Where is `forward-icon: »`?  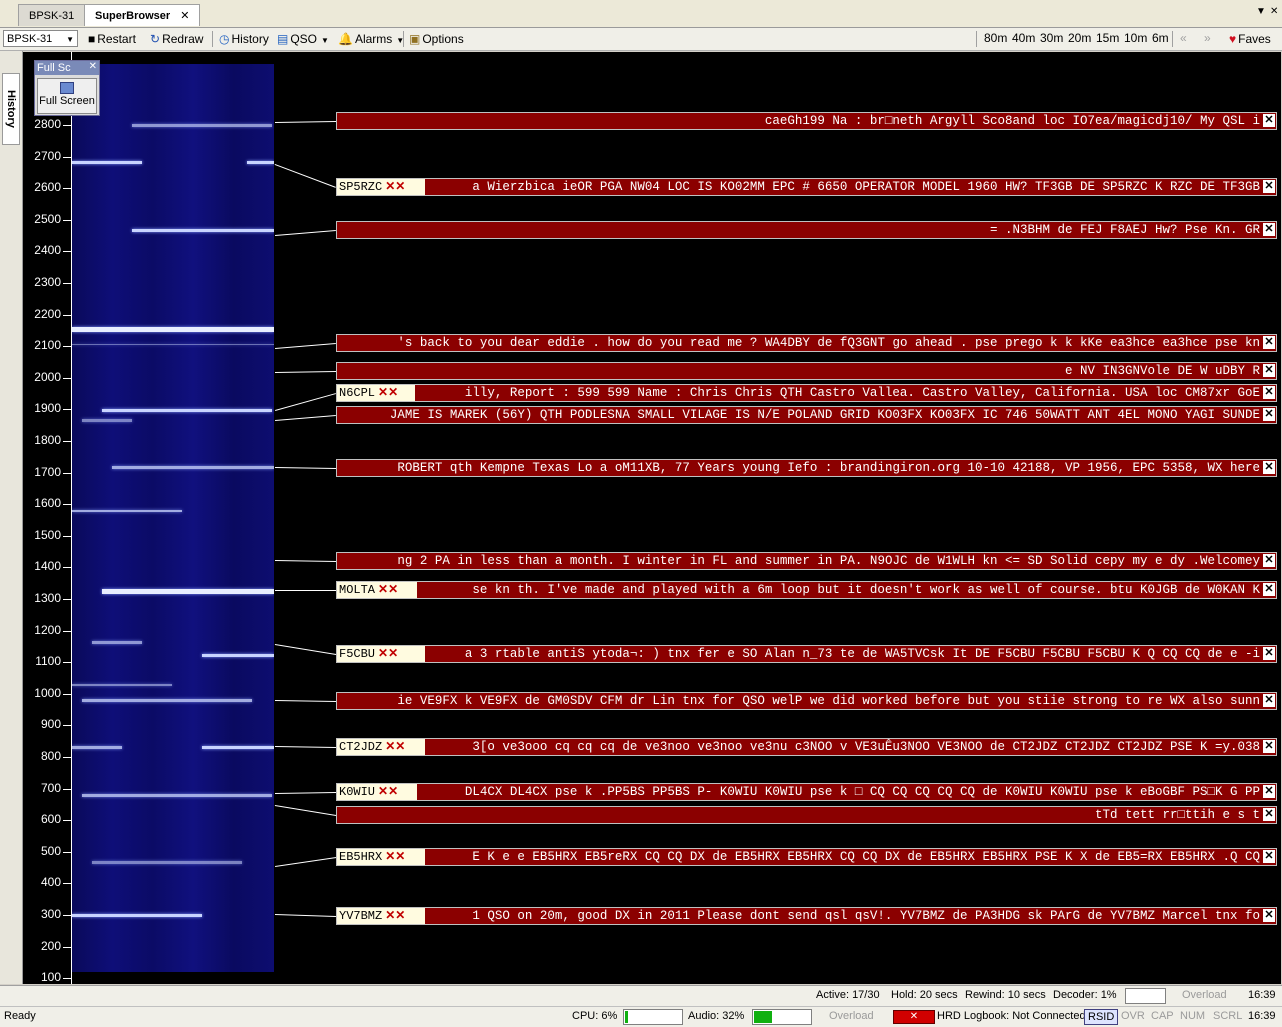
forward-icon: » is located at coordinates (1207, 38).